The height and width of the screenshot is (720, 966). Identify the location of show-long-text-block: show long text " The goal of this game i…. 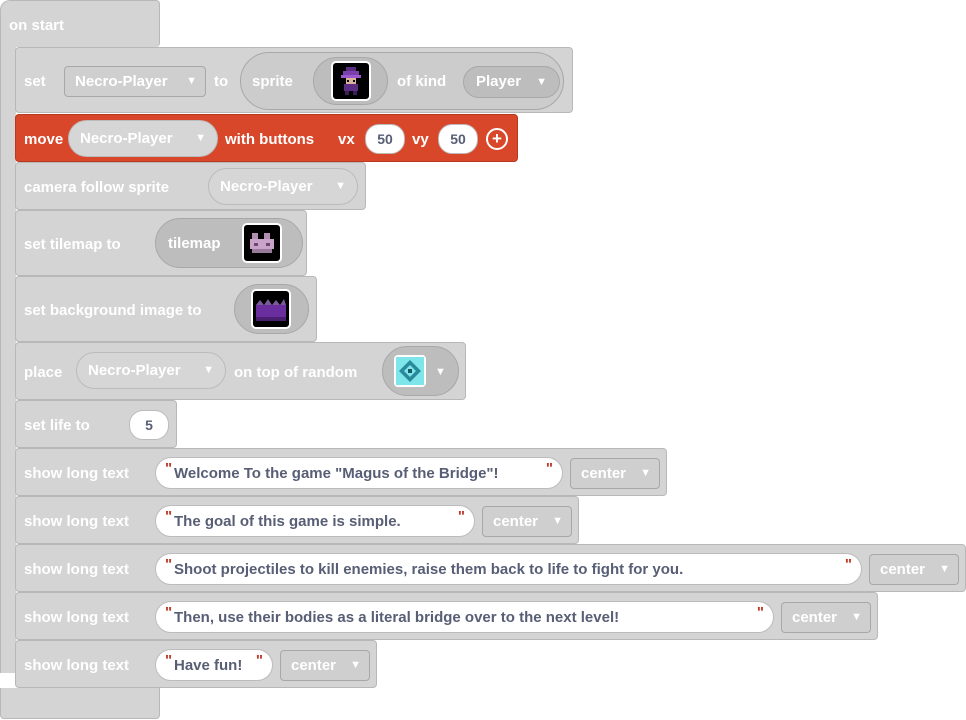
(297, 520).